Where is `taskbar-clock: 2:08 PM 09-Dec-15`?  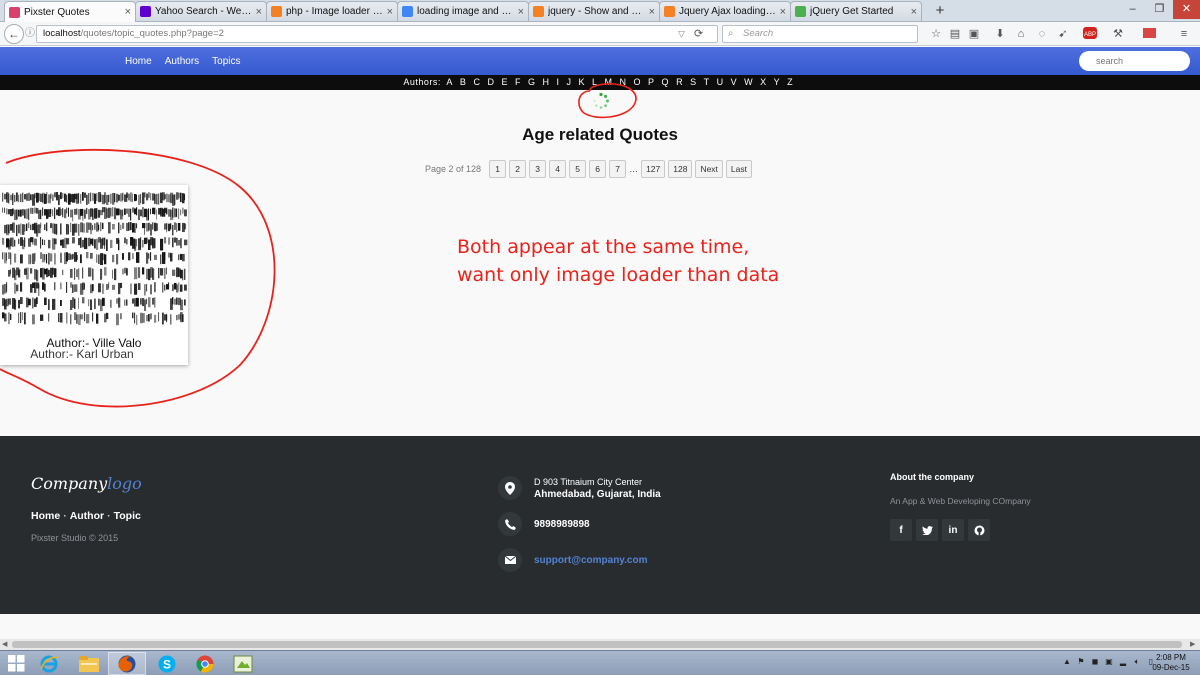
taskbar-clock: 2:08 PM 09-Dec-15 is located at coordinates (1171, 663).